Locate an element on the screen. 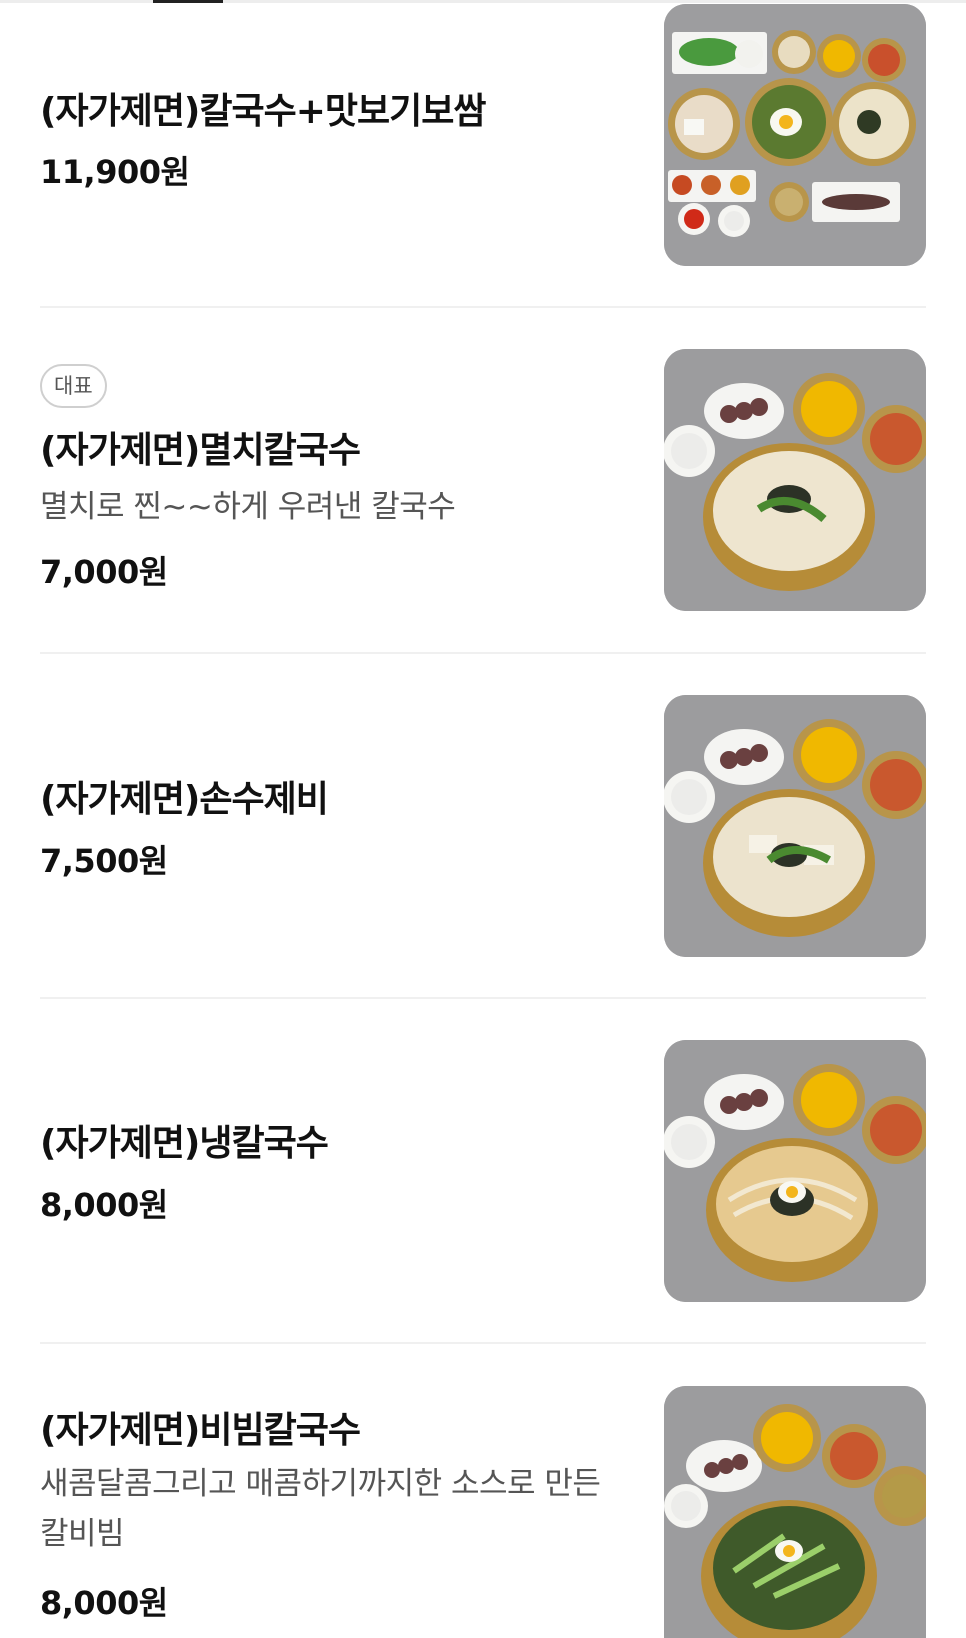 Image resolution: width=966 pixels, height=1638 pixels. cold-kalguksu-photo-icon is located at coordinates (795, 1171).